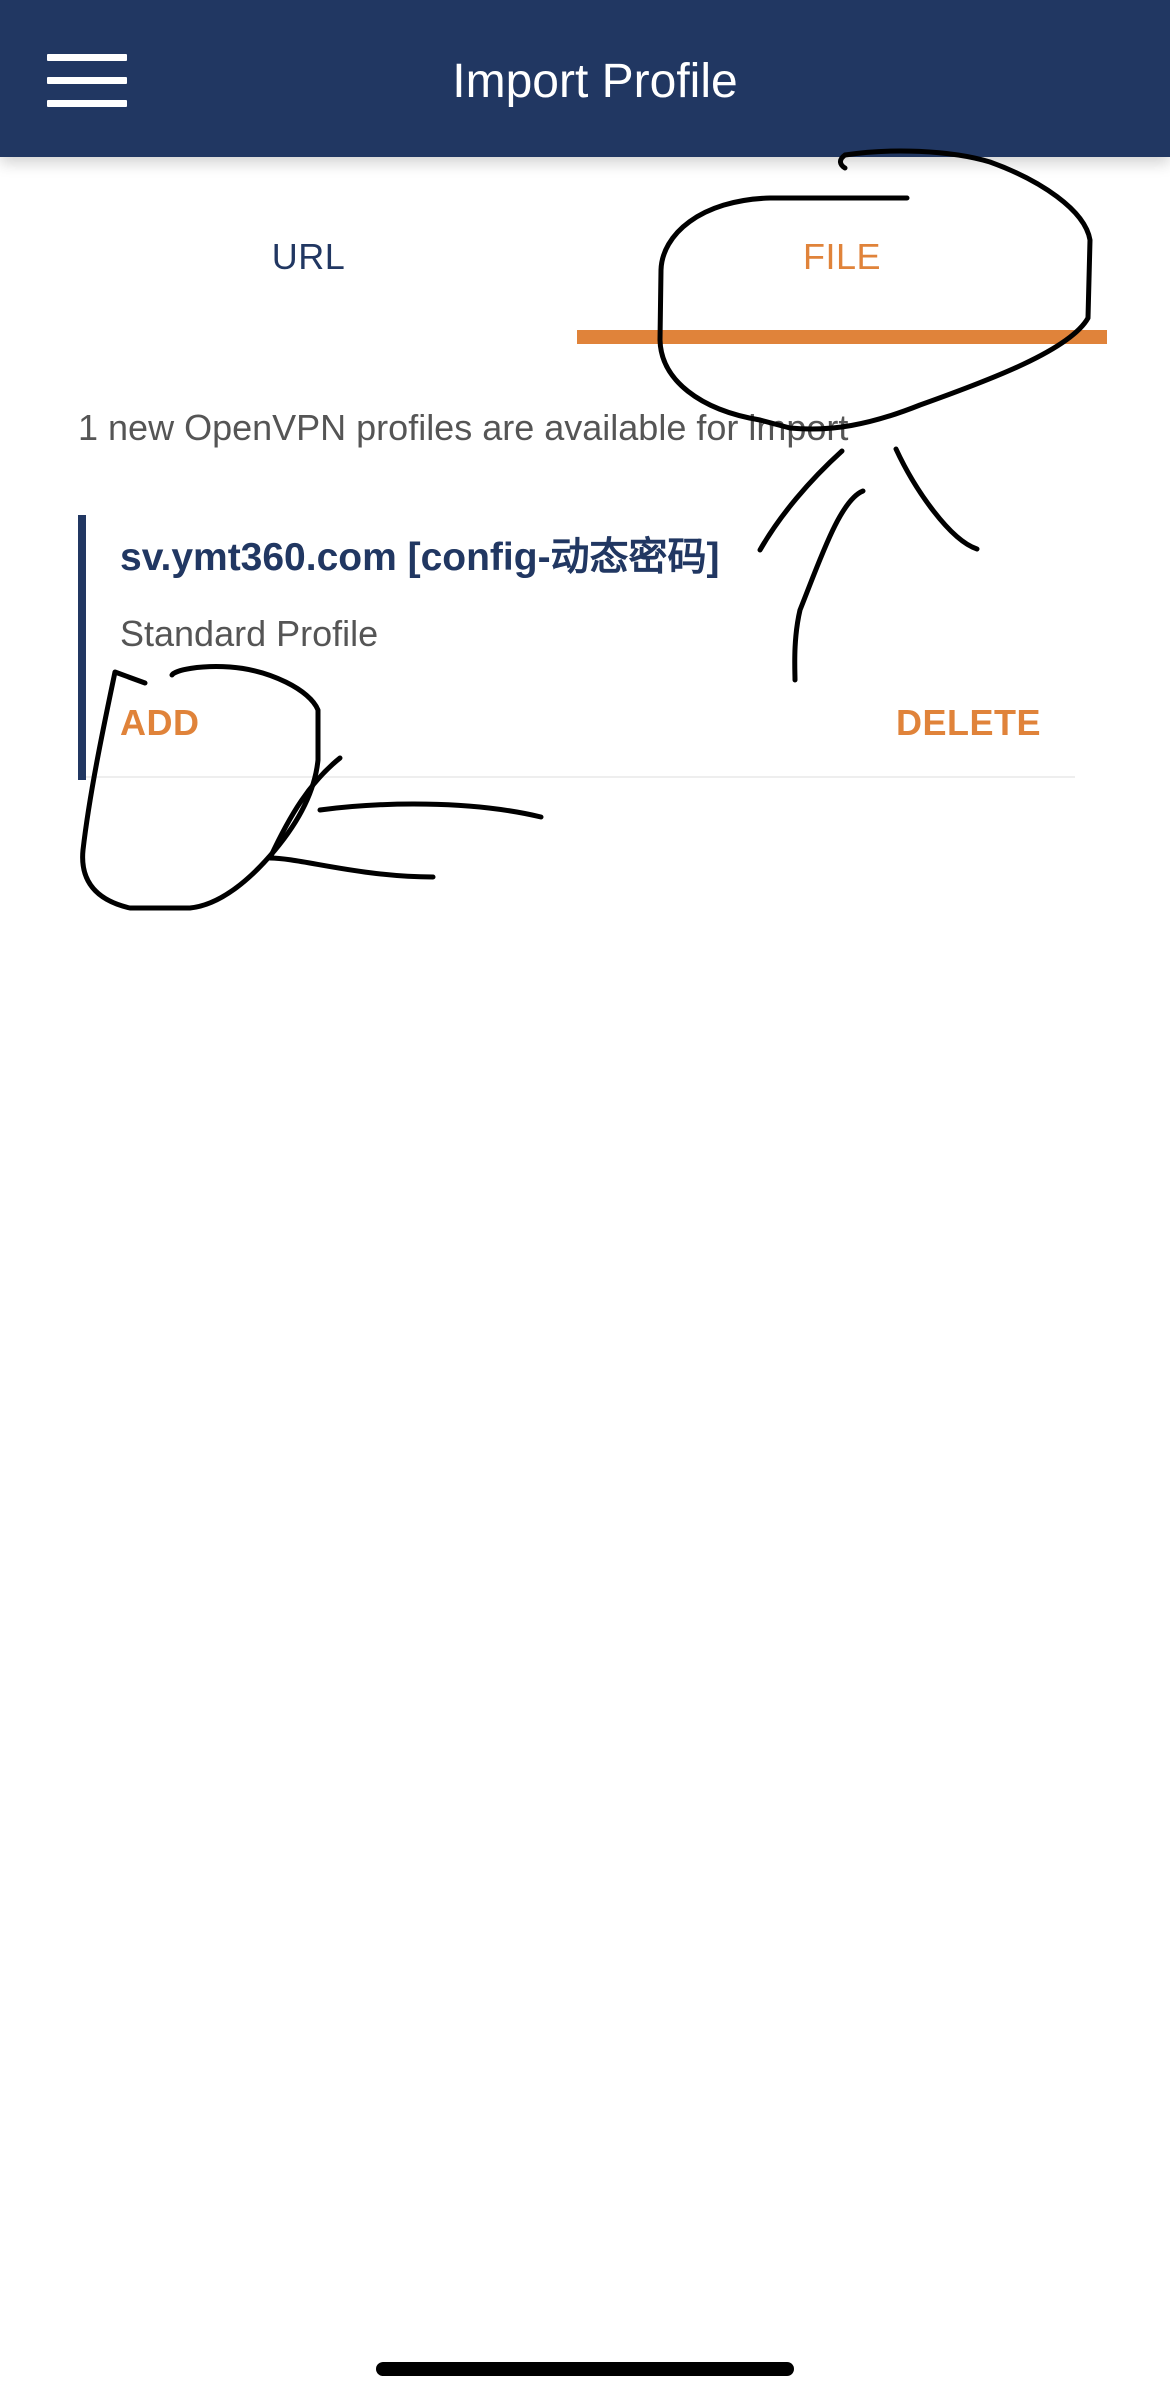  I want to click on add-button: ADD, so click(160, 723).